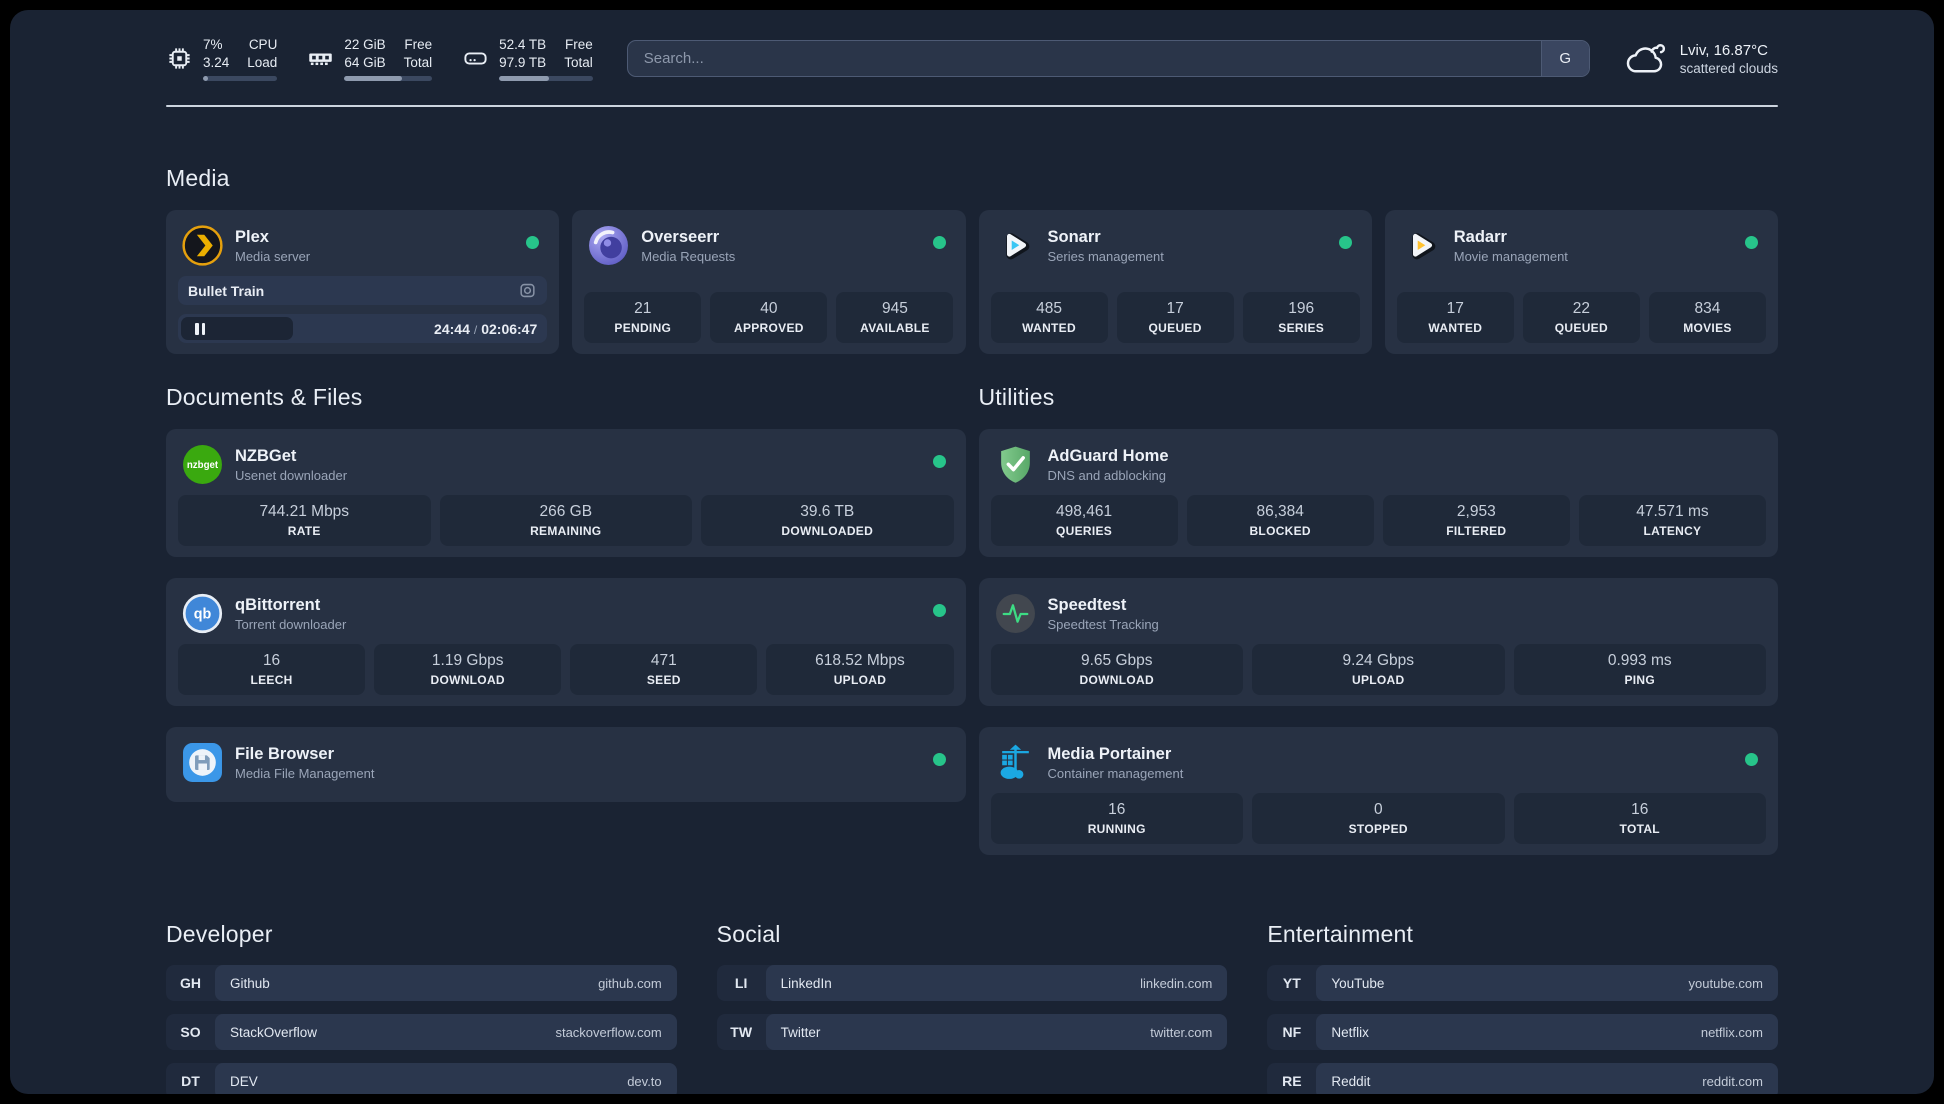 Image resolution: width=1944 pixels, height=1104 pixels. Describe the element at coordinates (486, 328) in the screenshot. I see `player-time: 24:44/02:06:47` at that location.